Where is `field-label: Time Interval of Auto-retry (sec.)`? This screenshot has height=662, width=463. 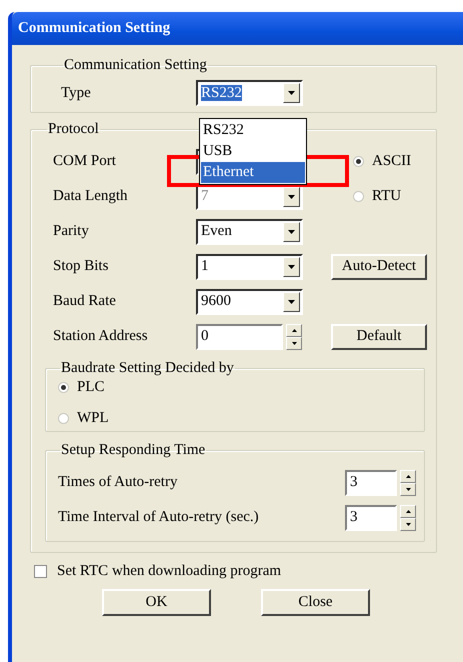 field-label: Time Interval of Auto-retry (sec.) is located at coordinates (158, 517).